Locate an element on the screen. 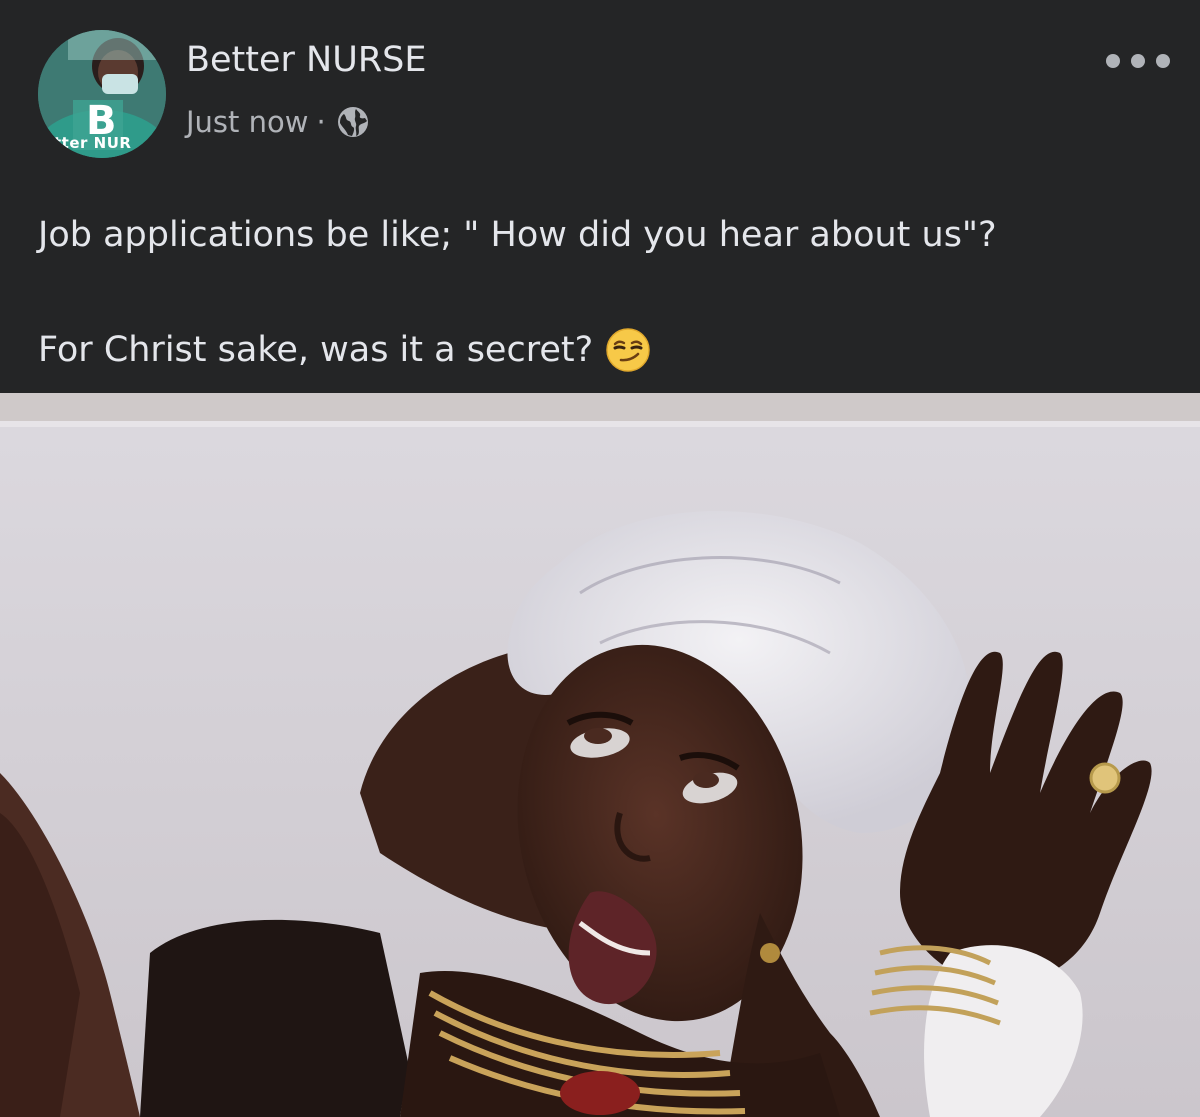 The height and width of the screenshot is (1117, 1200). post-meta: Just now · is located at coordinates (278, 122).